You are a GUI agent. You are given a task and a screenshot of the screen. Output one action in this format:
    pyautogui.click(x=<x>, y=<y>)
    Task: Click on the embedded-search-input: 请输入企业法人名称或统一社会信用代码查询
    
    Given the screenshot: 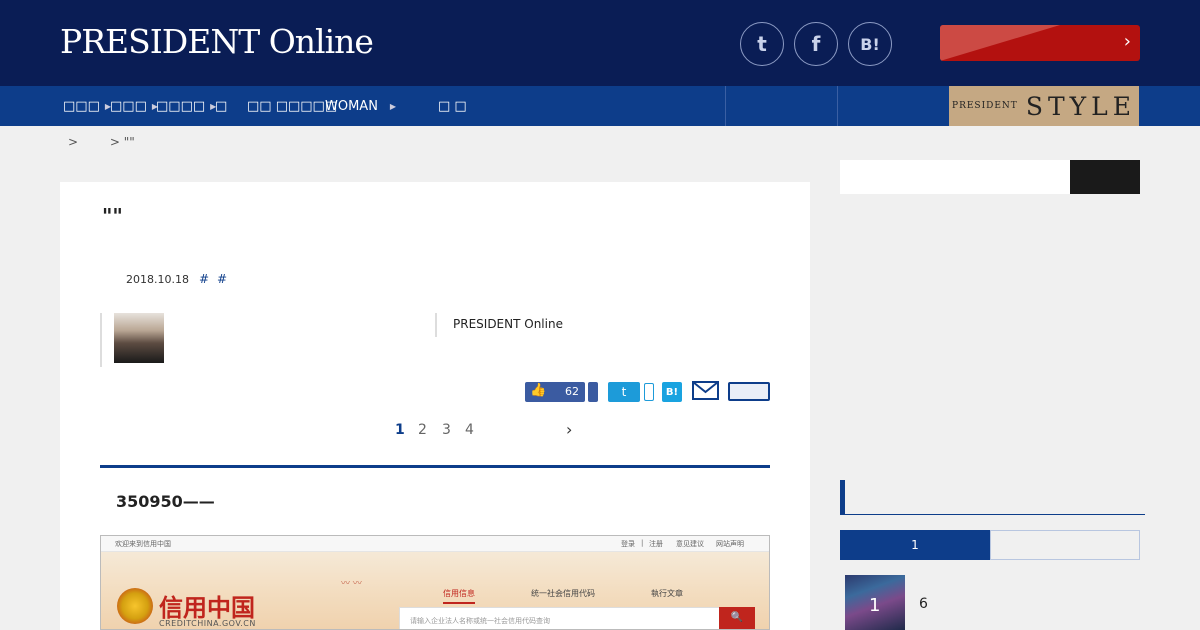 What is the action you would take?
    pyautogui.click(x=560, y=618)
    